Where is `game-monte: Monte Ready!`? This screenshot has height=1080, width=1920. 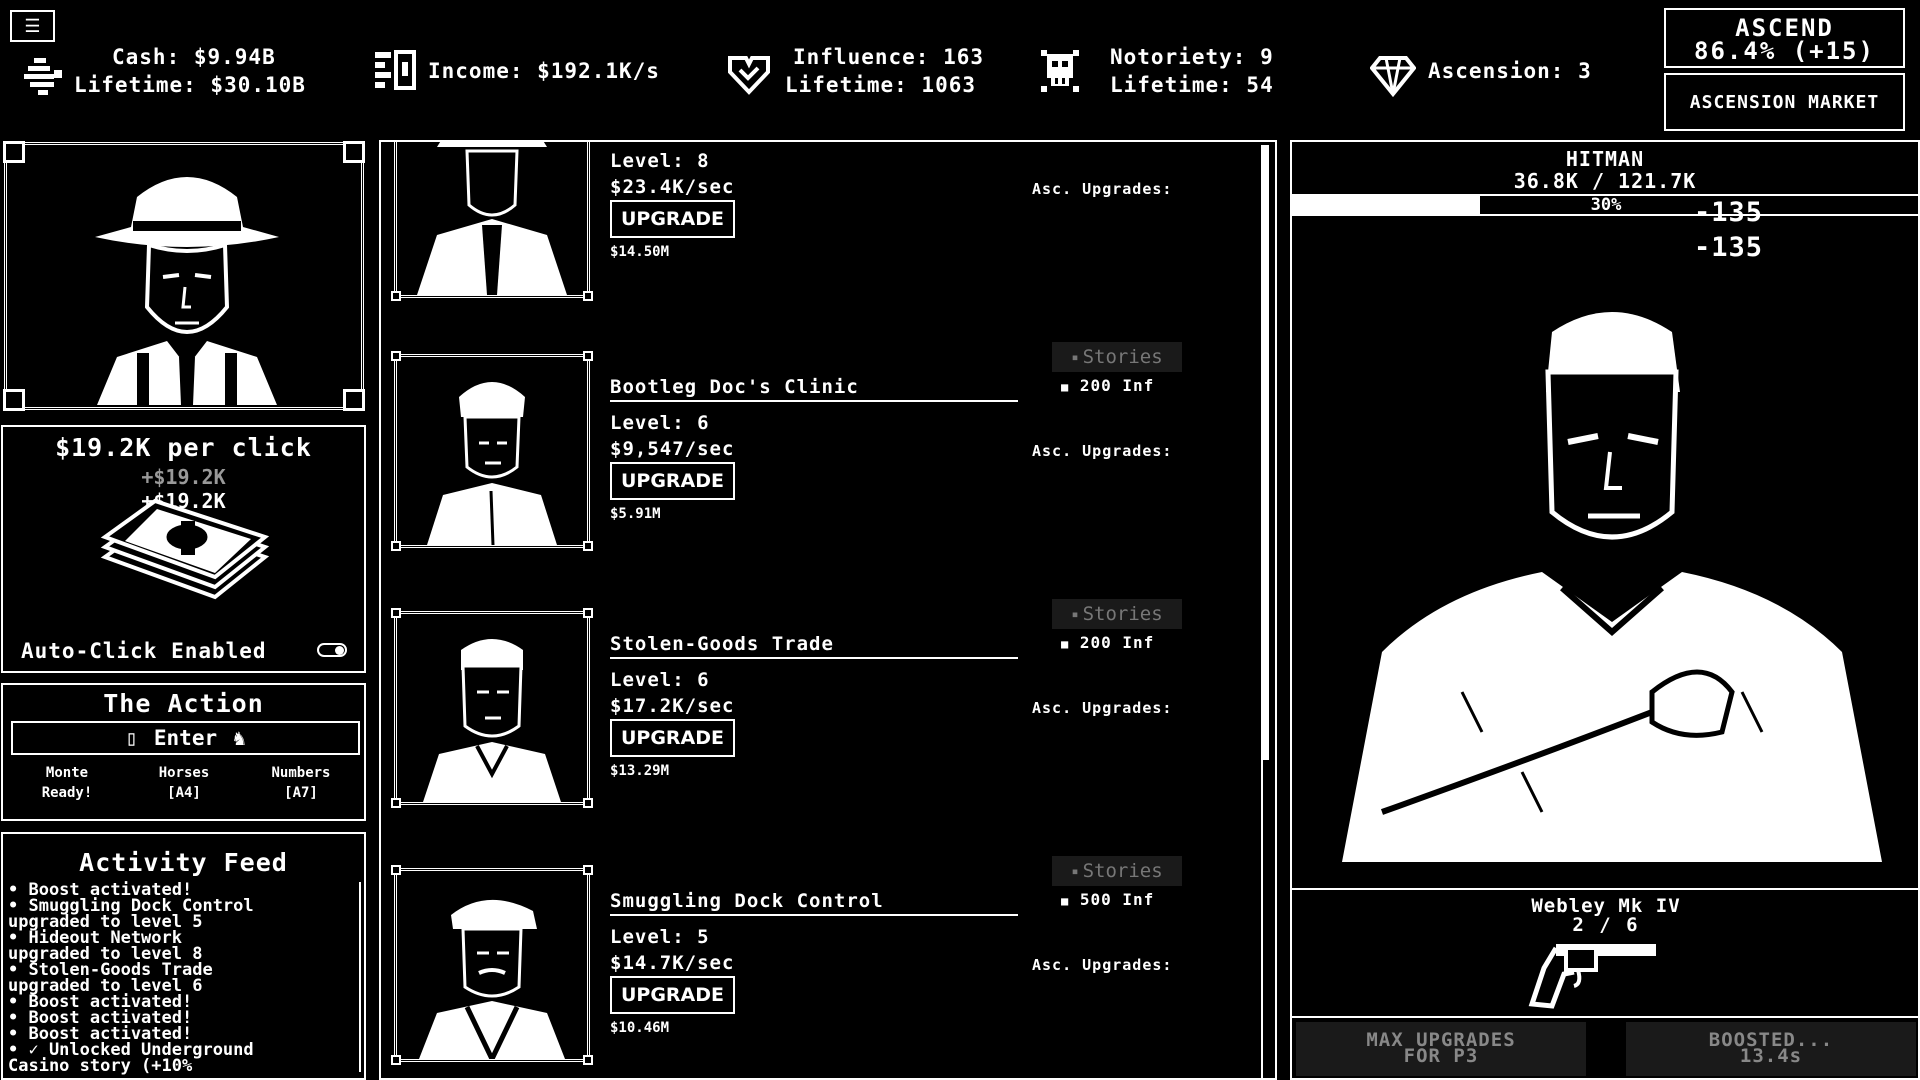
game-monte: Monte Ready! is located at coordinates (67, 783).